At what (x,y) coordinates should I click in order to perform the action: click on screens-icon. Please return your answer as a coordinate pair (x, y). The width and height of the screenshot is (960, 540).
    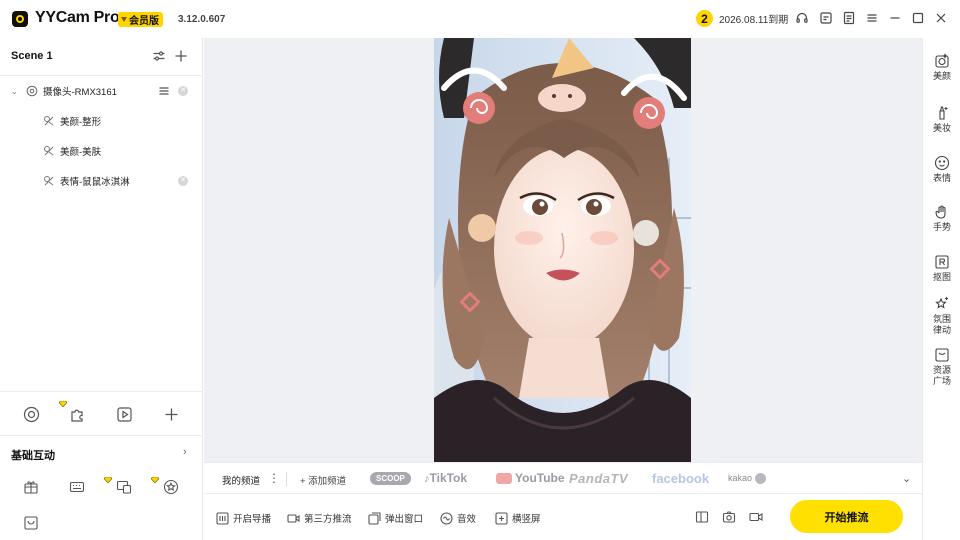
    Looking at the image, I should click on (124, 487).